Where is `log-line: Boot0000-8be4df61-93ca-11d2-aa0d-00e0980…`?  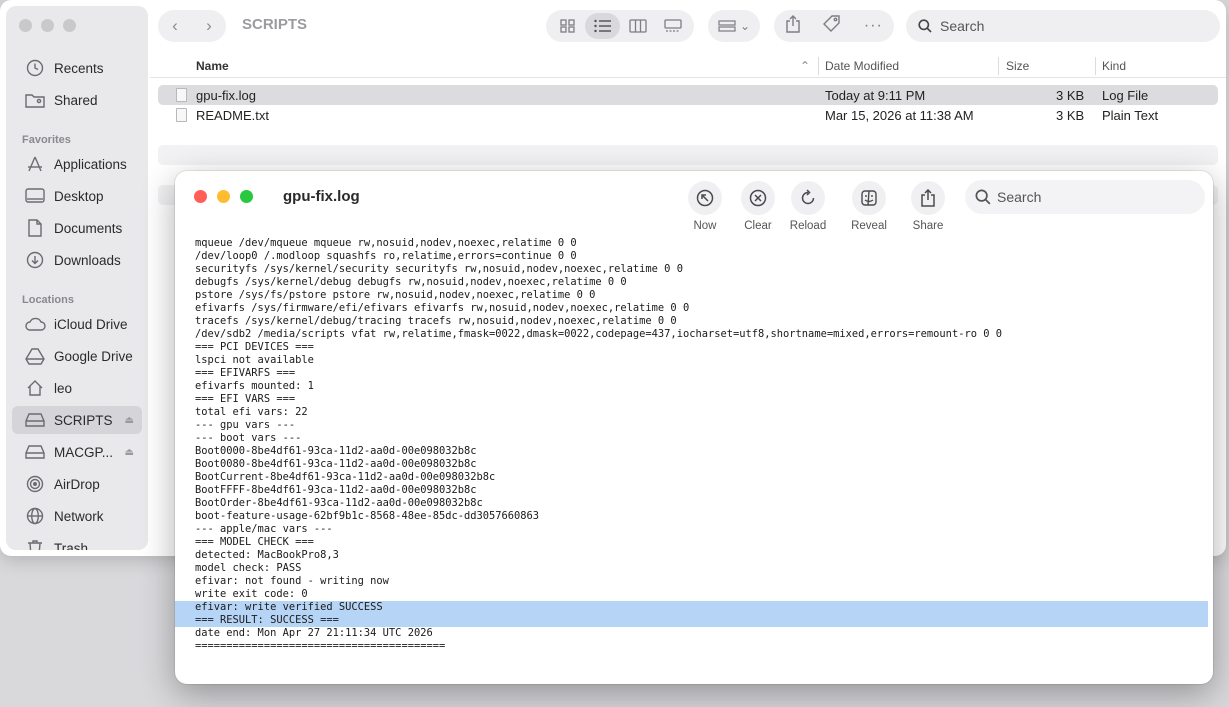
log-line: Boot0000-8be4df61-93ca-11d2-aa0d-00e0980… is located at coordinates (336, 451).